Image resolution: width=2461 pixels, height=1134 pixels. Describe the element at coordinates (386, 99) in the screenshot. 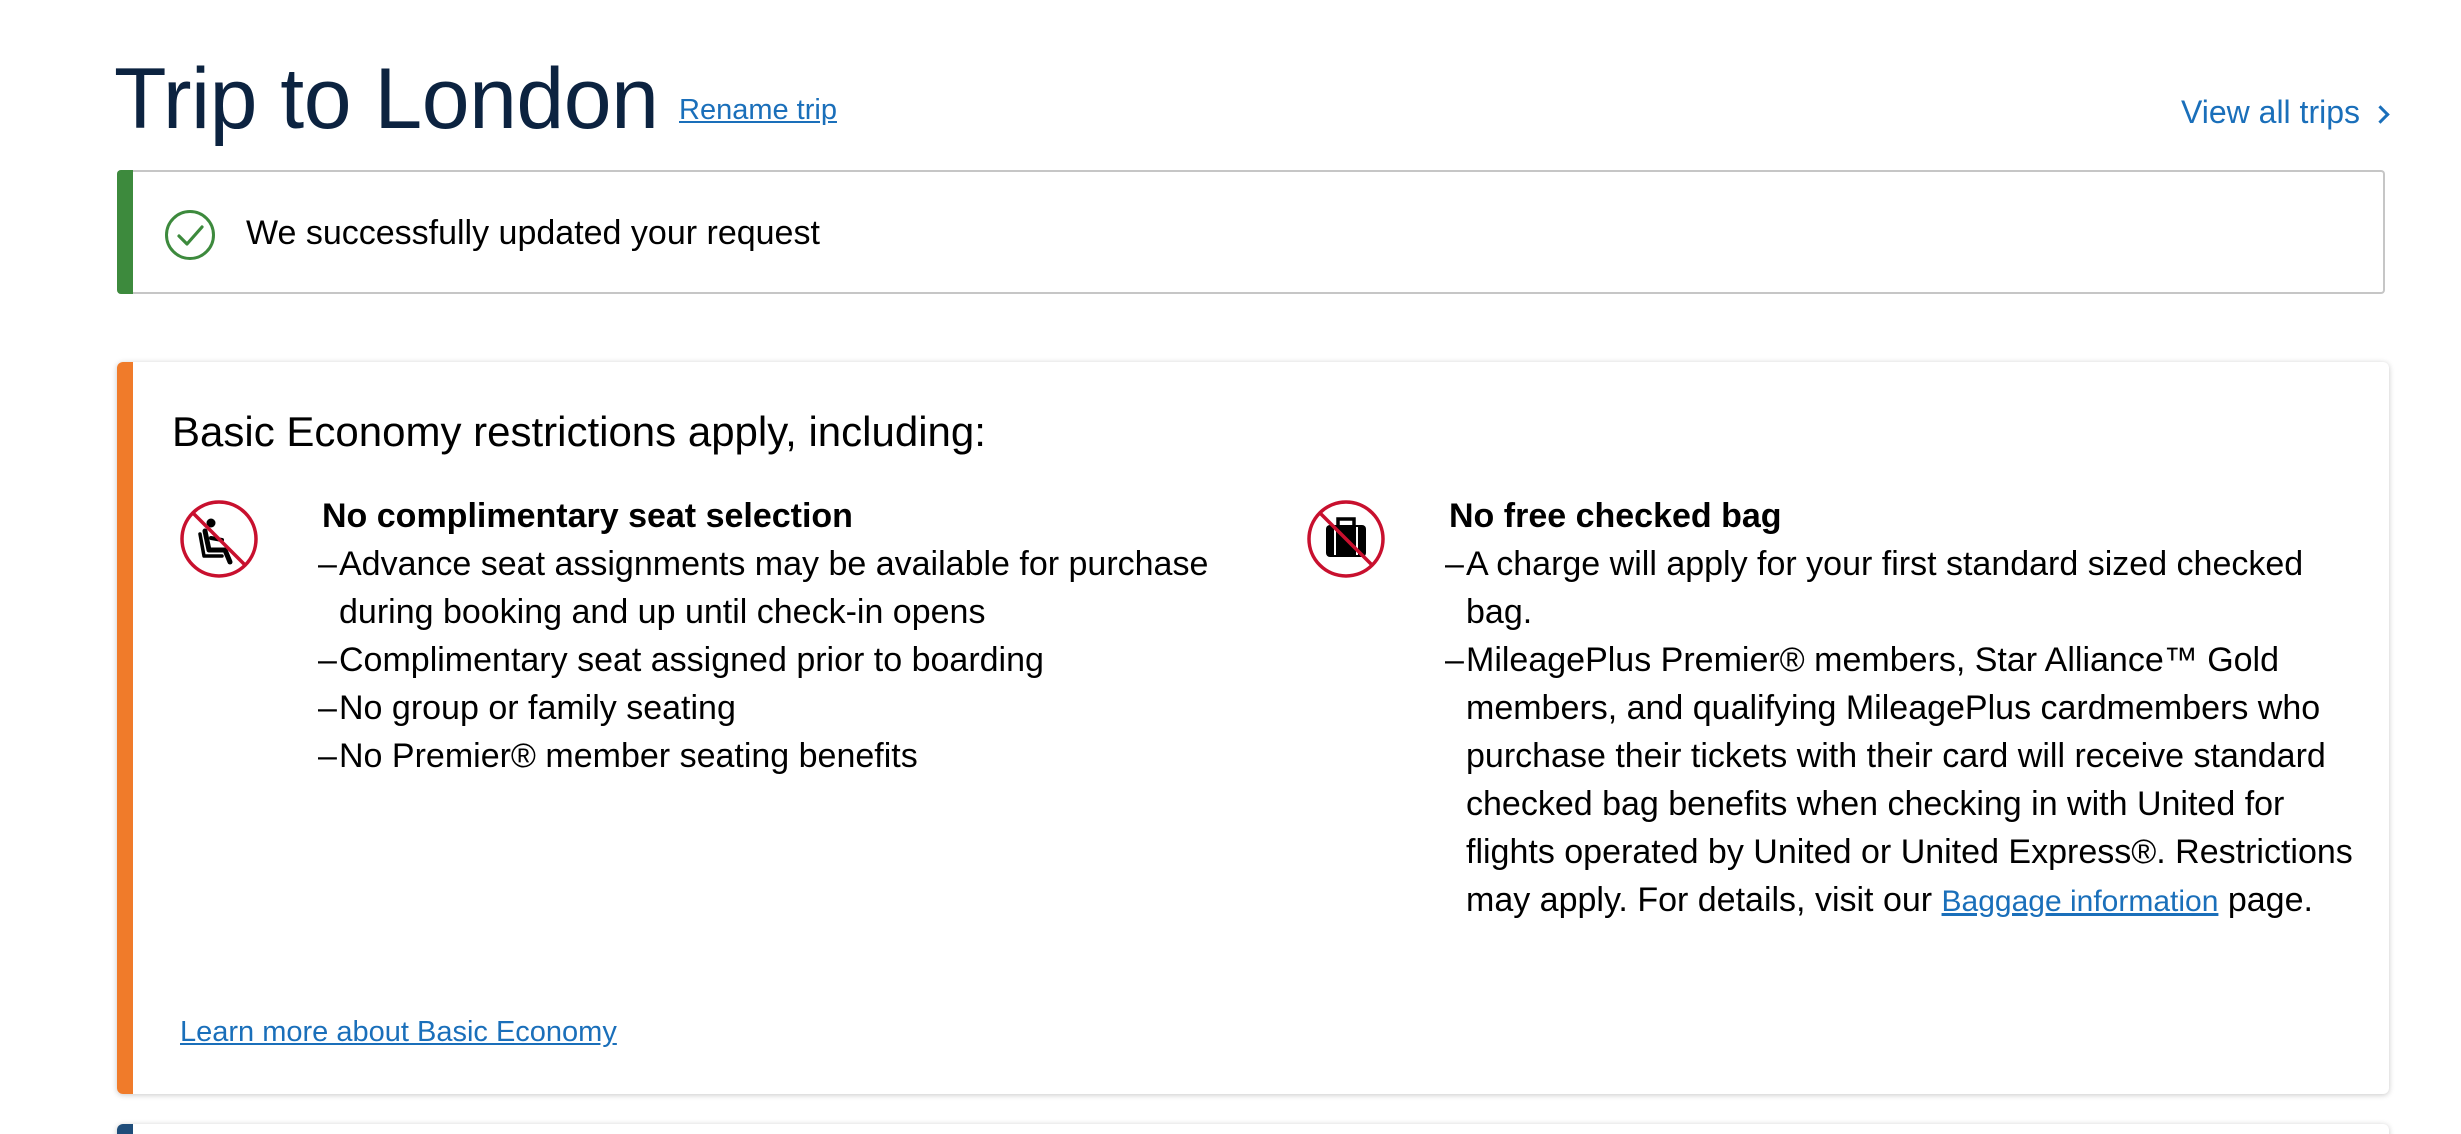

I see `page-title: Trip to London` at that location.